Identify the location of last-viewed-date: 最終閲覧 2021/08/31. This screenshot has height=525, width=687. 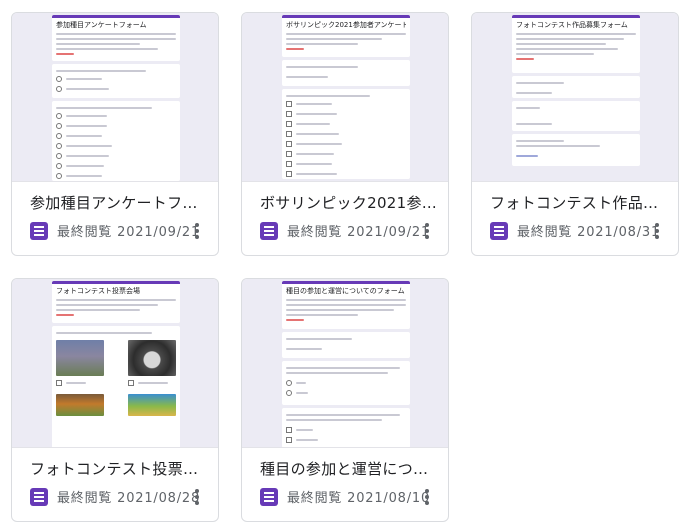
(589, 232).